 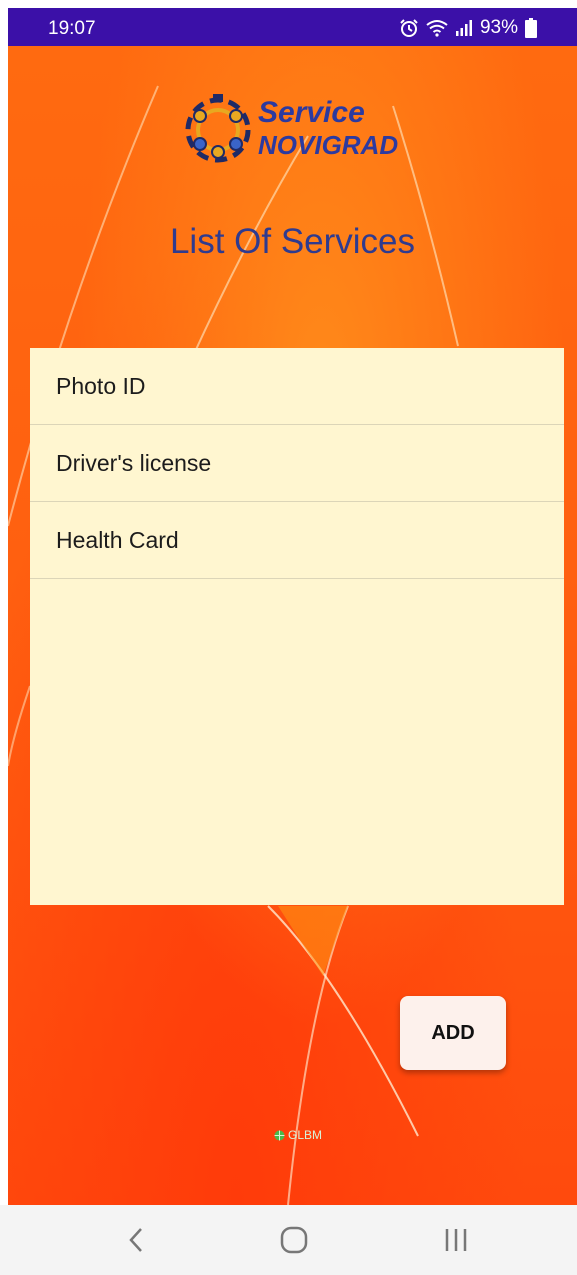 I want to click on list-item-label: Driver's license, so click(x=134, y=462).